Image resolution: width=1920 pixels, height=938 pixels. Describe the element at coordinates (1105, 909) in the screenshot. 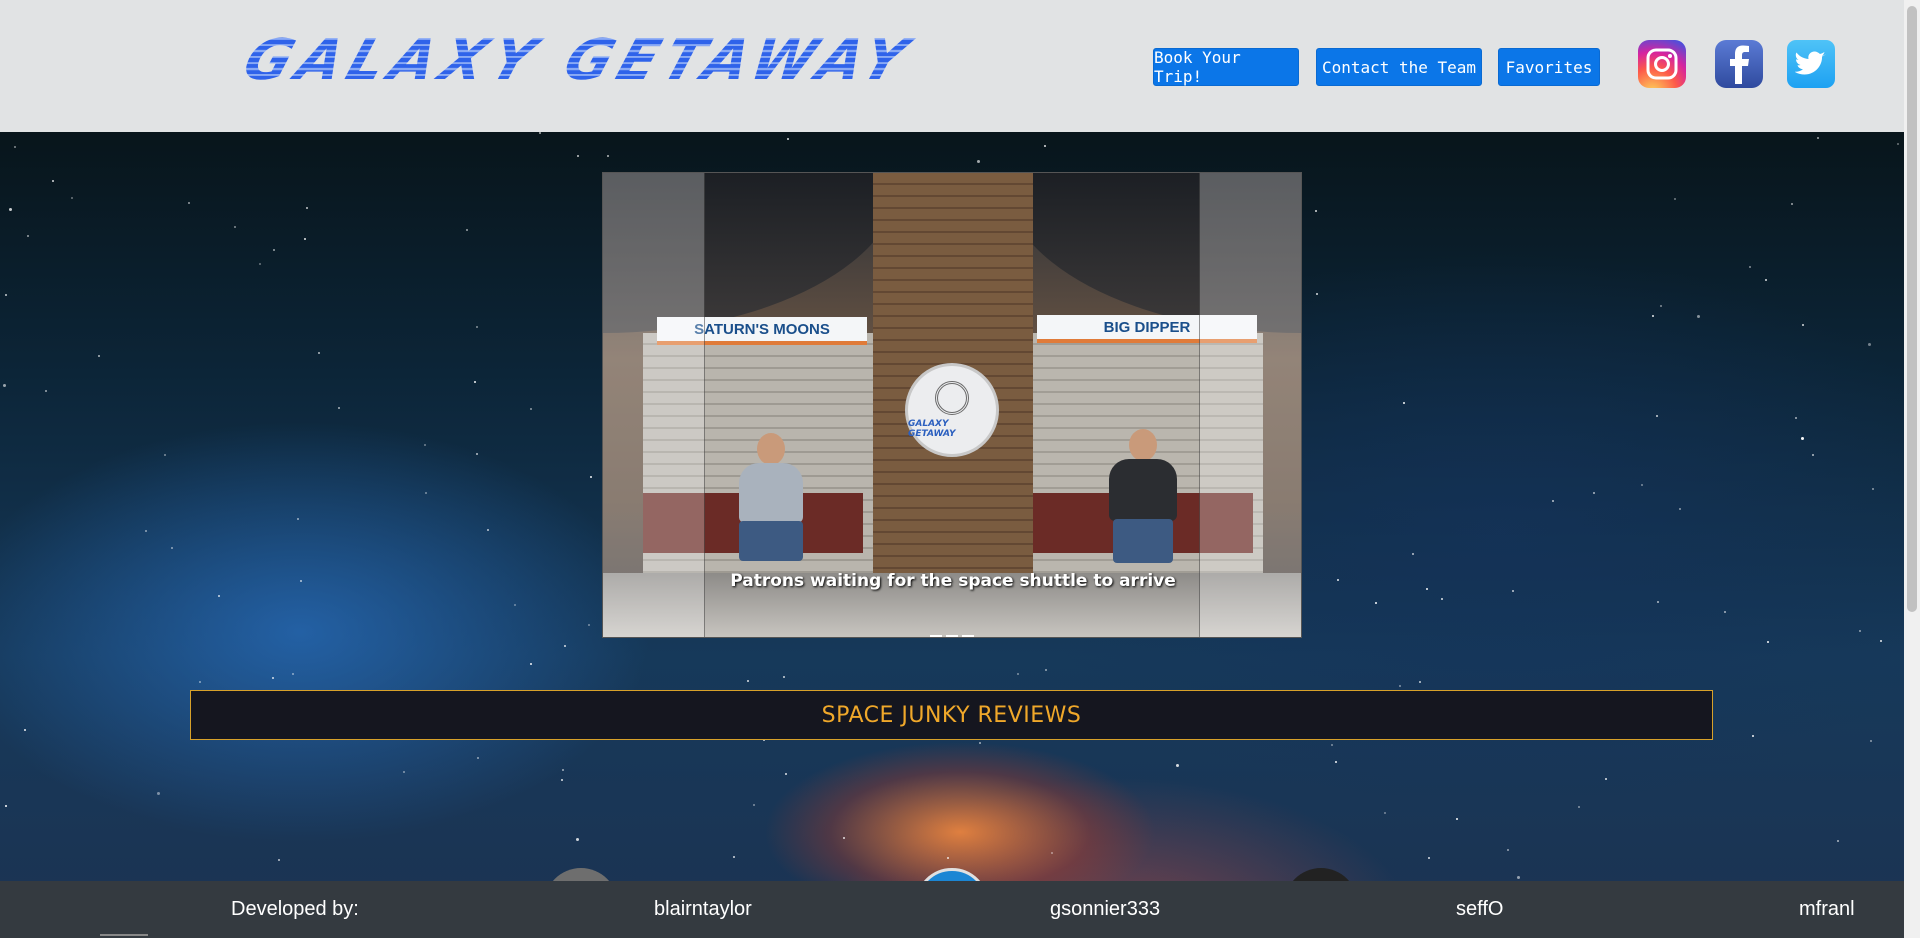

I see `developer-link: gsonnier333` at that location.